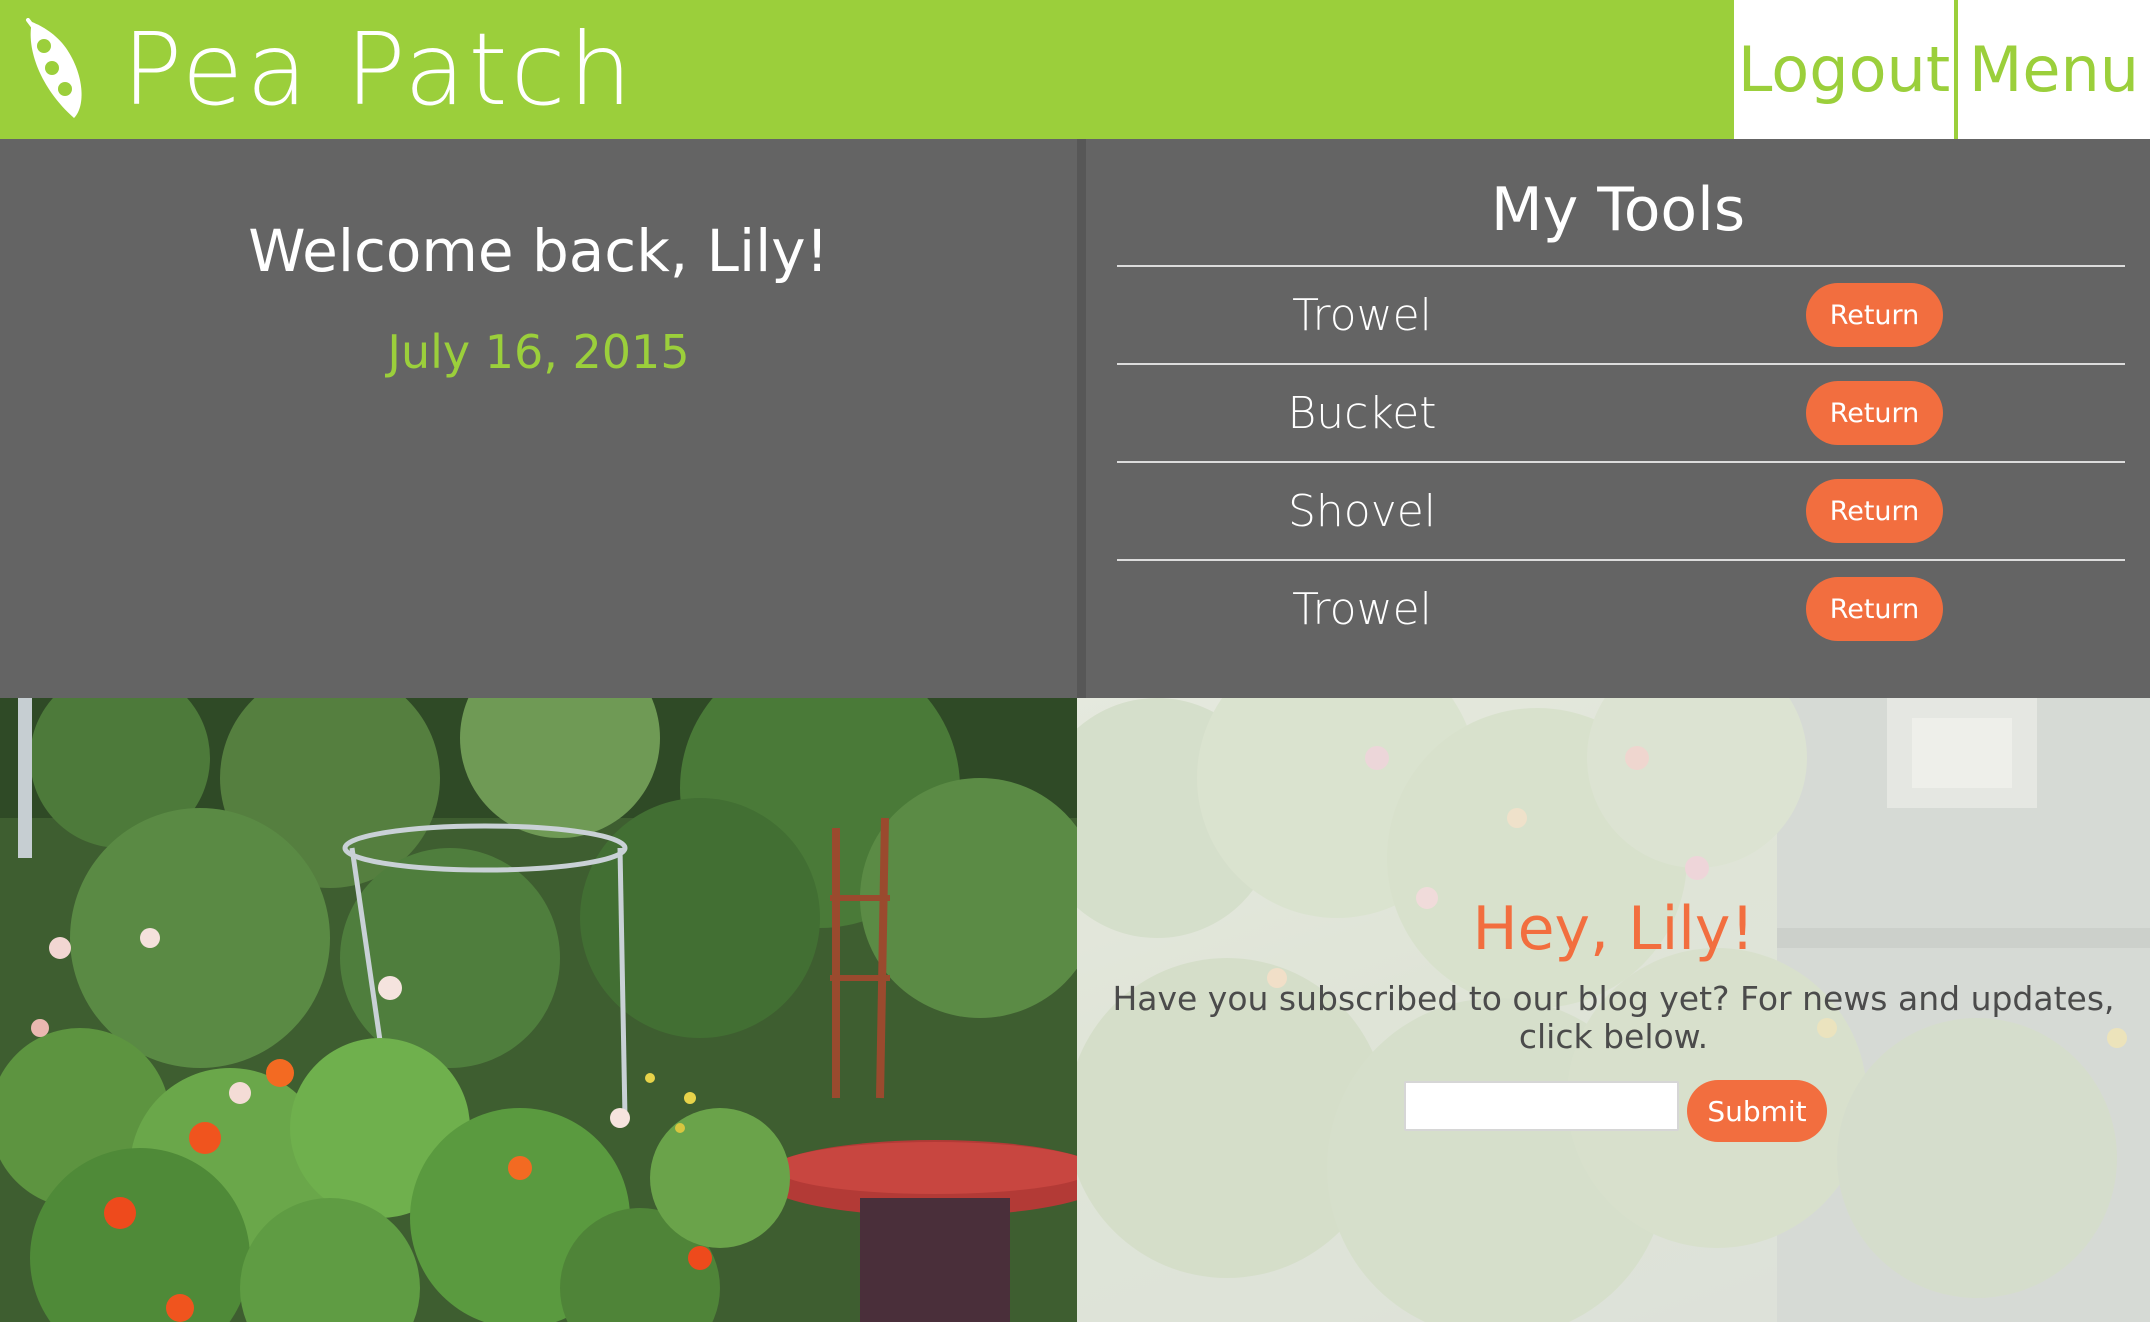  Describe the element at coordinates (1621, 512) in the screenshot. I see `tool-row: Shovel Return` at that location.